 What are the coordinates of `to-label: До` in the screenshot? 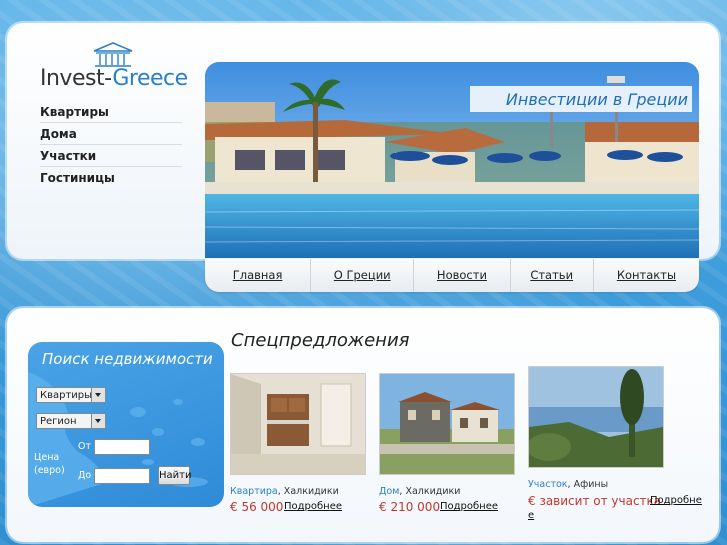 It's located at (85, 475).